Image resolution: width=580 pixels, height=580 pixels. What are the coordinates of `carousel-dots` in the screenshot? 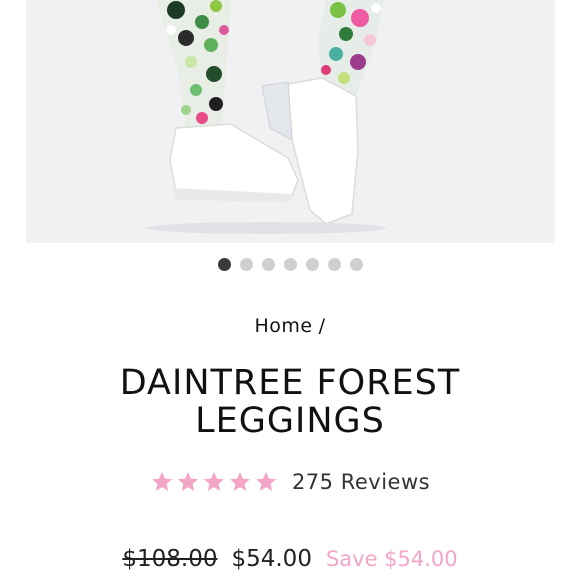 It's located at (290, 264).